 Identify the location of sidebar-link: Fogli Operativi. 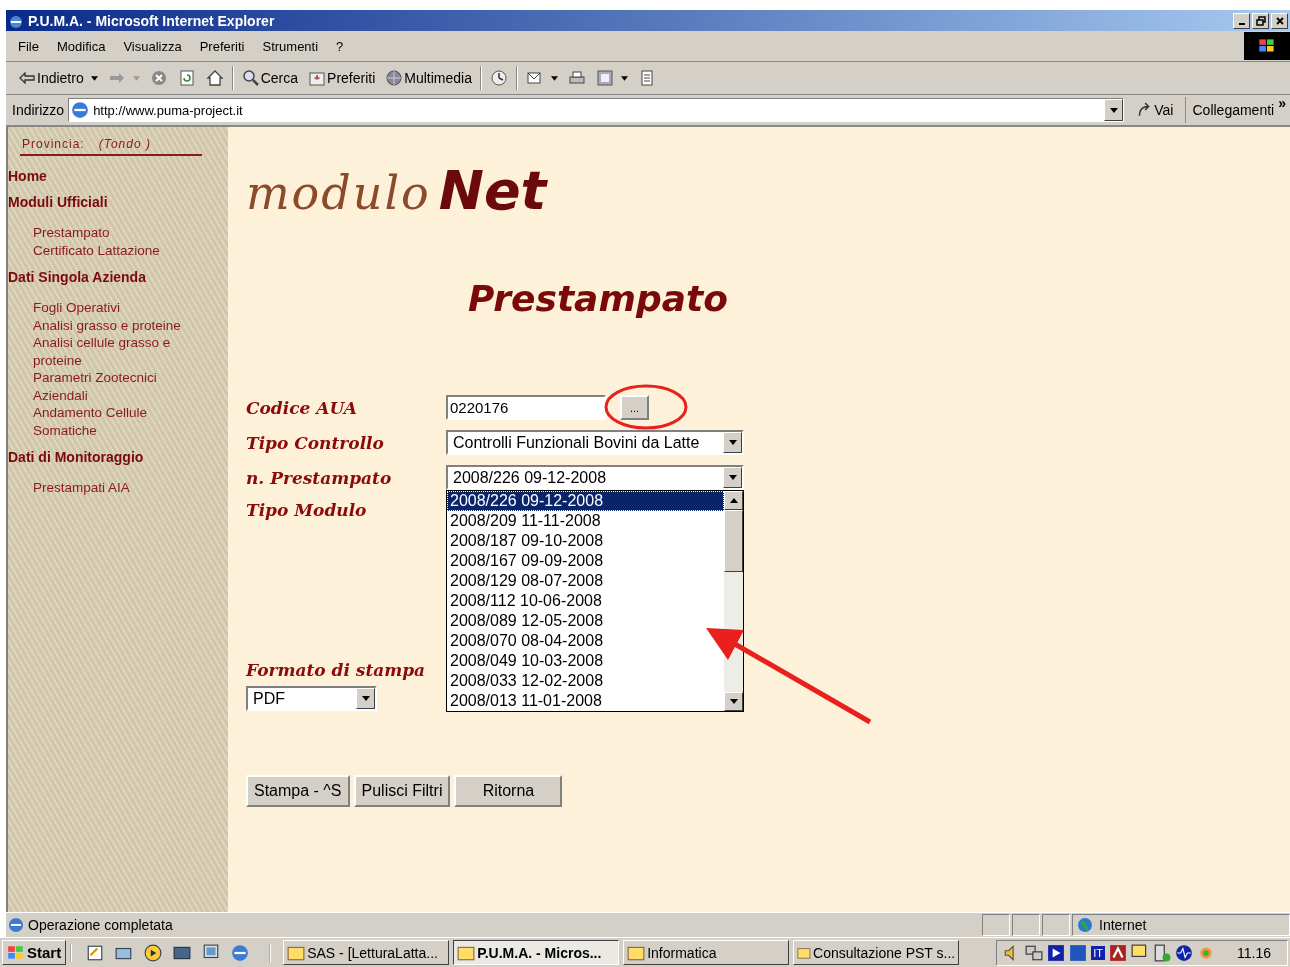
(120, 308).